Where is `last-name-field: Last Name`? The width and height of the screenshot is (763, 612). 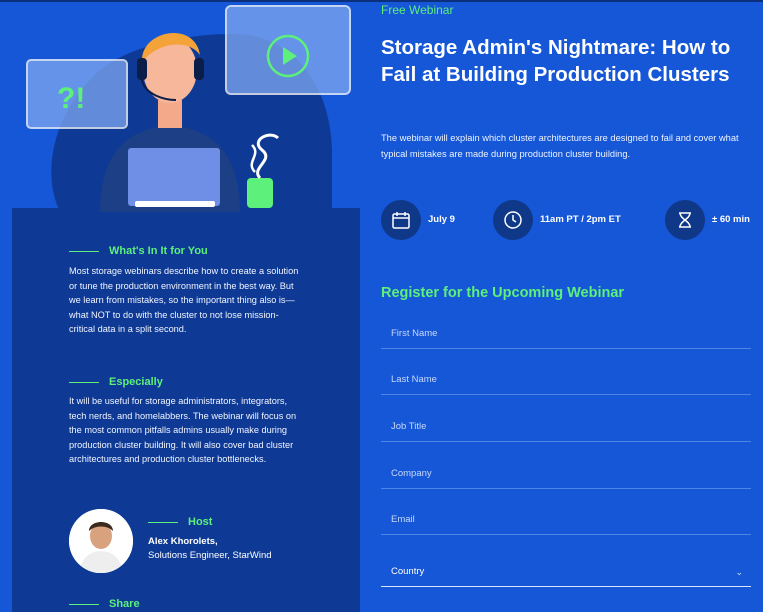 last-name-field: Last Name is located at coordinates (566, 383).